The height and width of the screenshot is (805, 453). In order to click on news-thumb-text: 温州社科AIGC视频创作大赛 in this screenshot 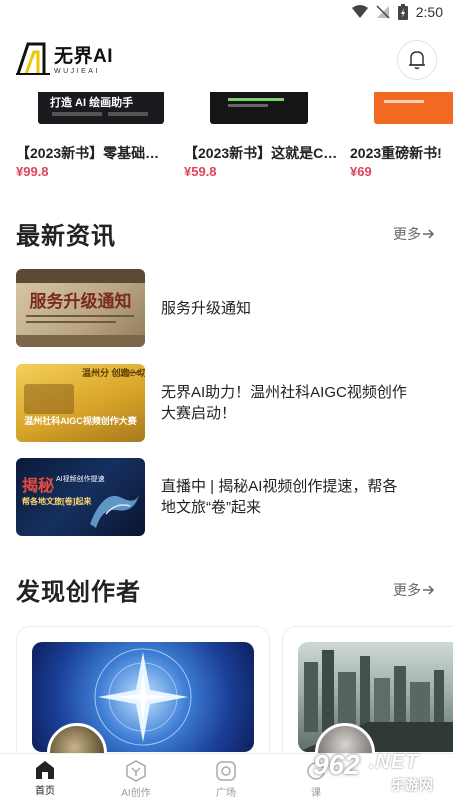, I will do `click(80, 421)`.